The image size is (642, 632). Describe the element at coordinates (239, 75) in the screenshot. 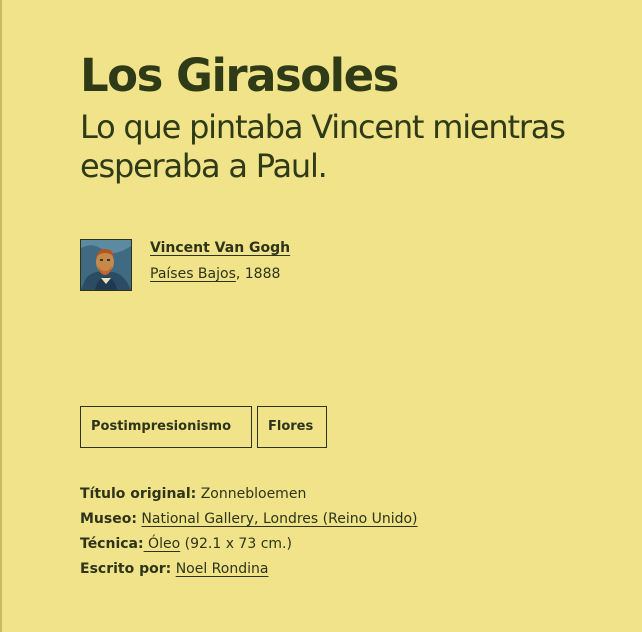

I see `page-title: Los Girasoles` at that location.